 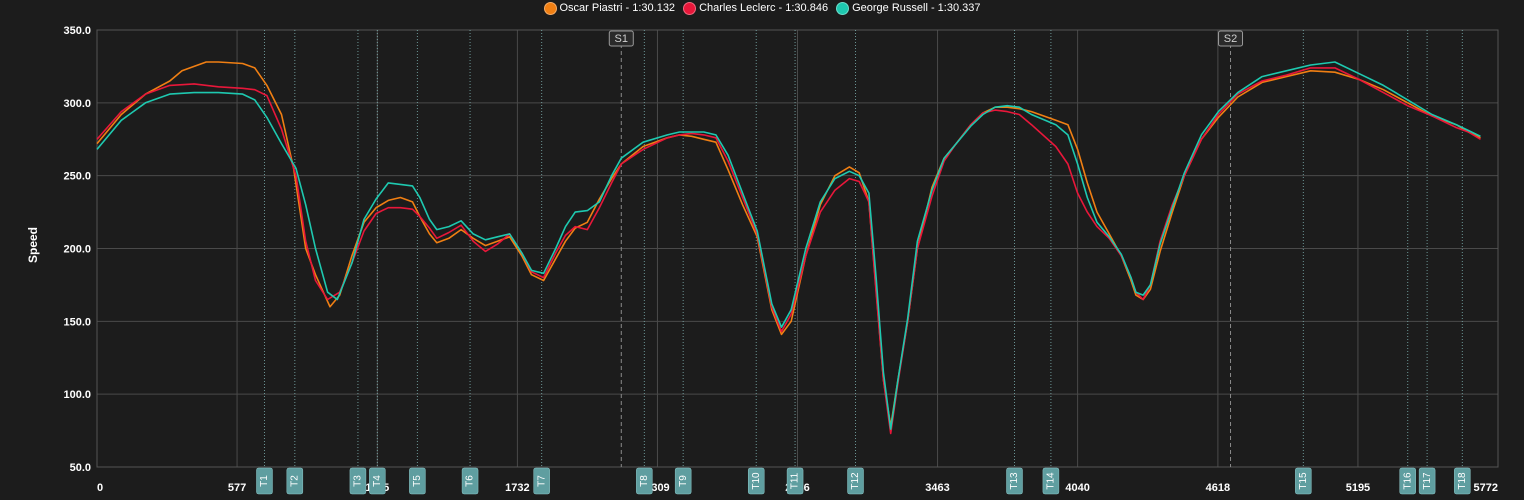 What do you see at coordinates (358, 481) in the screenshot?
I see `corner-label: T3` at bounding box center [358, 481].